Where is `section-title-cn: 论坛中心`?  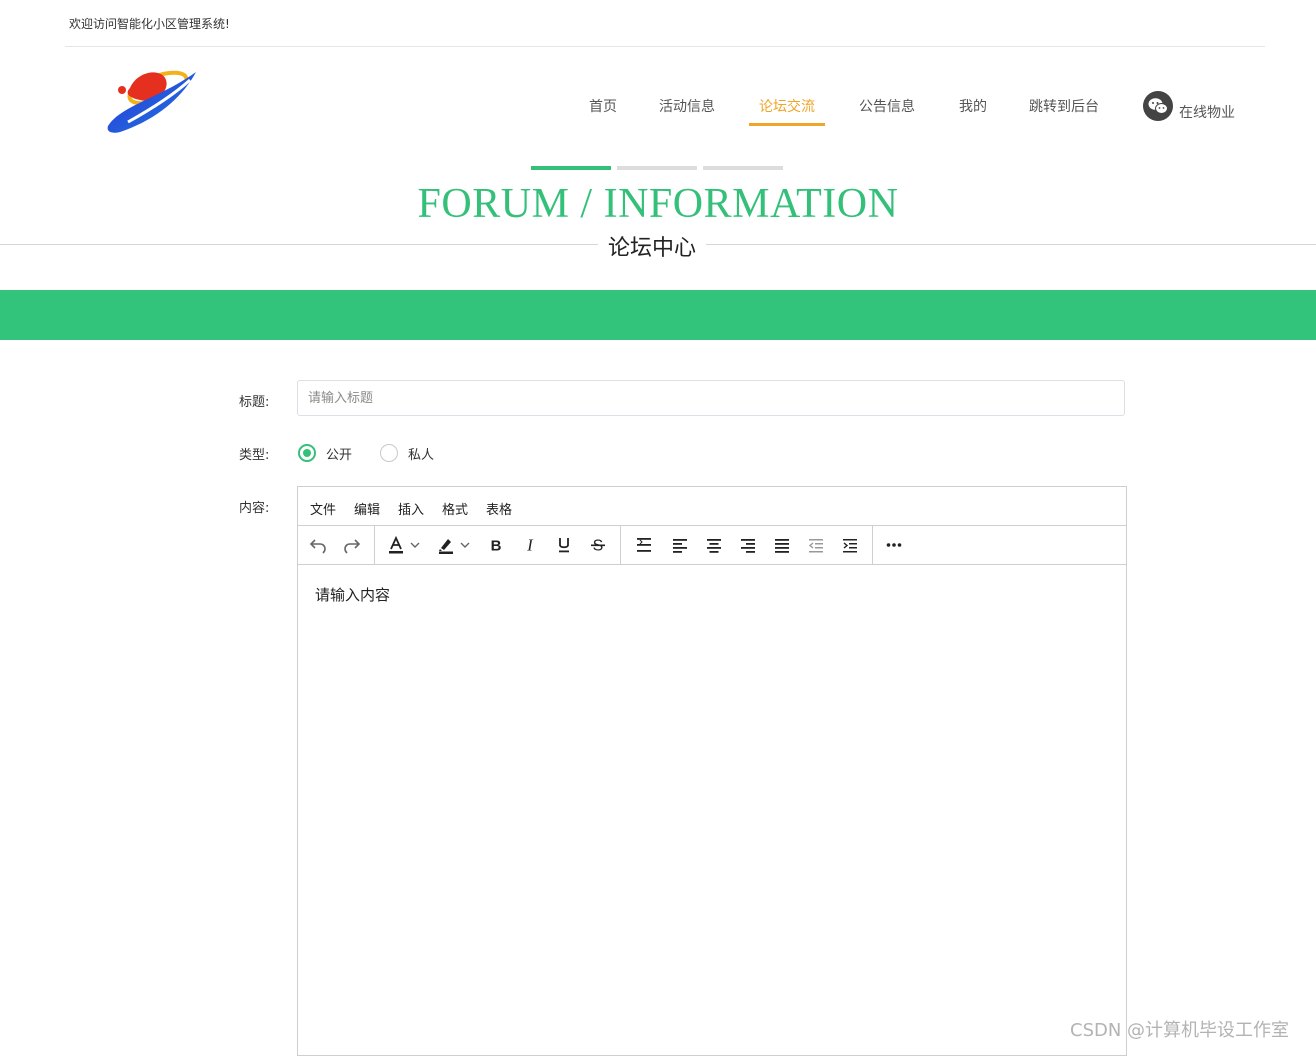
section-title-cn: 论坛中心 is located at coordinates (652, 246).